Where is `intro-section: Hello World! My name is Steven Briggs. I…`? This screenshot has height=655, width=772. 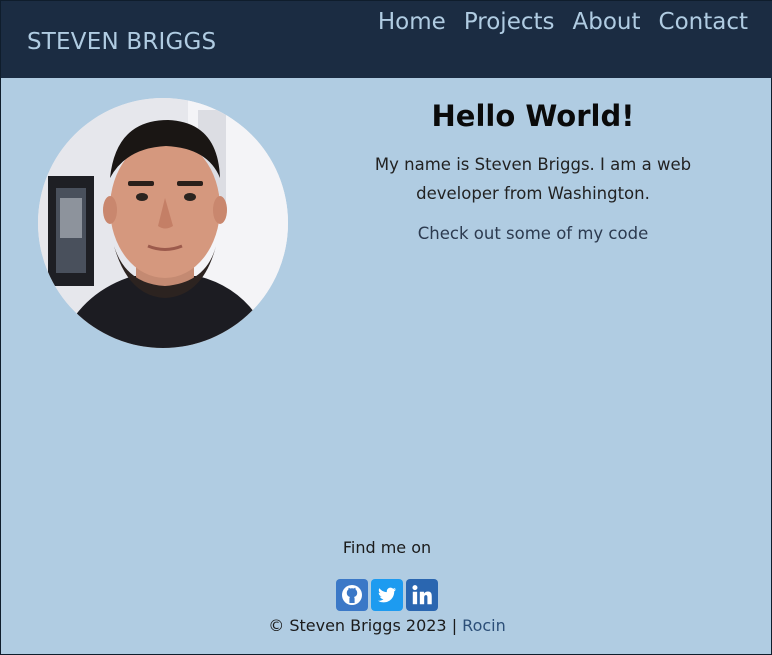 intro-section: Hello World! My name is Steven Briggs. I… is located at coordinates (533, 169).